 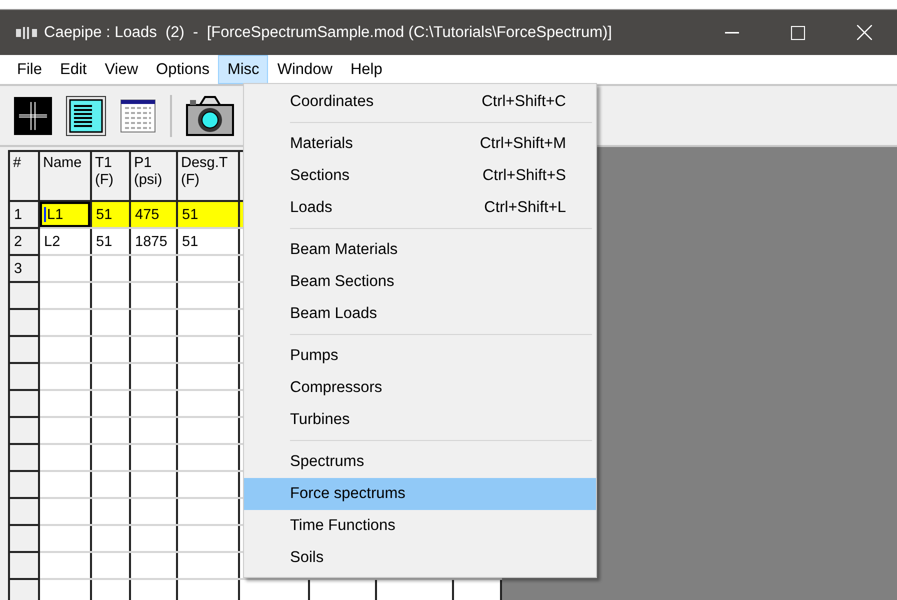 What do you see at coordinates (798, 33) in the screenshot?
I see `maximize-icon` at bounding box center [798, 33].